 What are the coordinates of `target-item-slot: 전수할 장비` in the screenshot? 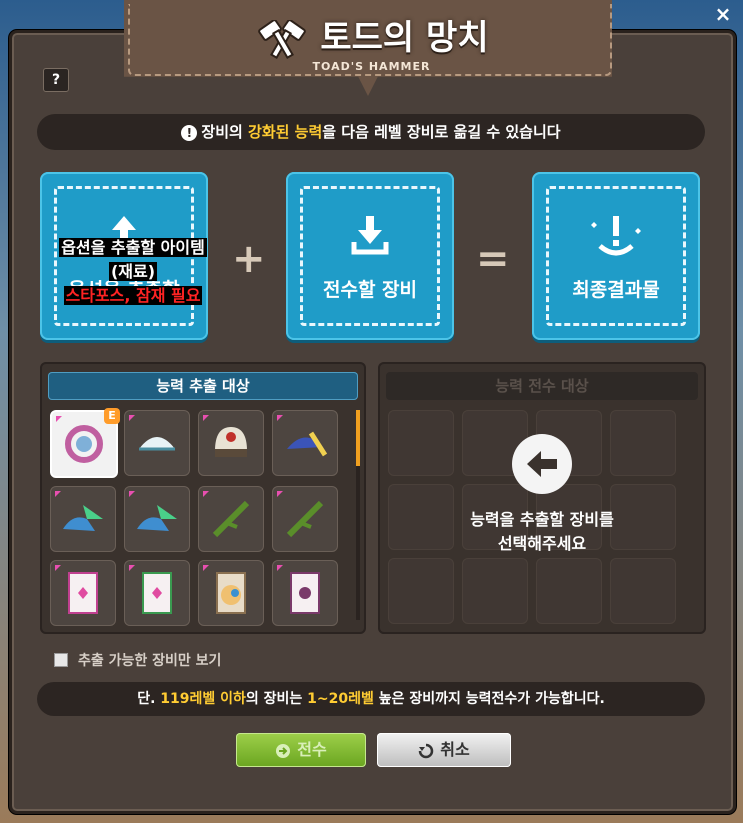 It's located at (370, 256).